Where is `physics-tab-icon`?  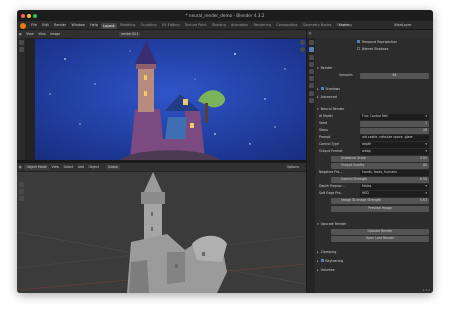 physics-tab-icon is located at coordinates (311, 100).